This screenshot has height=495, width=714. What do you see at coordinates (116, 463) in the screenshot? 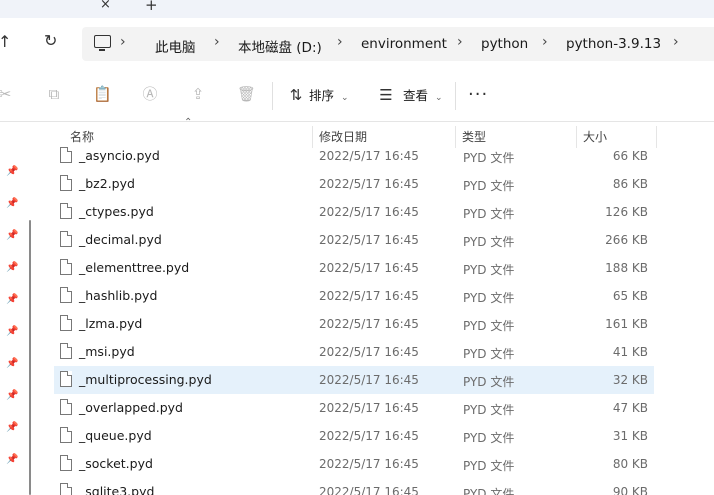
I see `file-name: _socket.pyd` at bounding box center [116, 463].